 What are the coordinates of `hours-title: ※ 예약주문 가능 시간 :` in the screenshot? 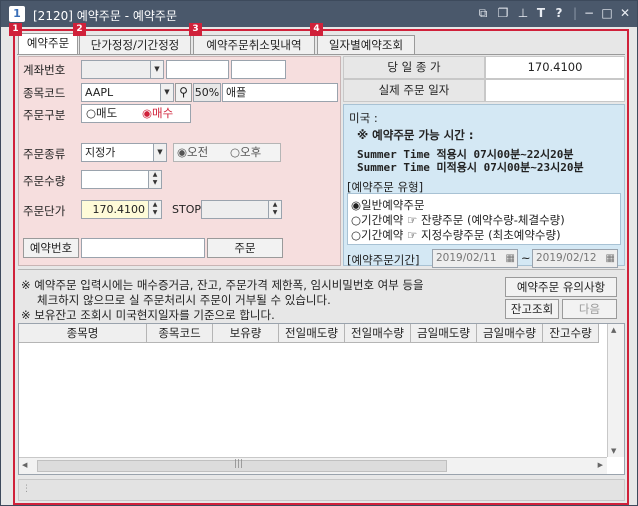 It's located at (415, 135).